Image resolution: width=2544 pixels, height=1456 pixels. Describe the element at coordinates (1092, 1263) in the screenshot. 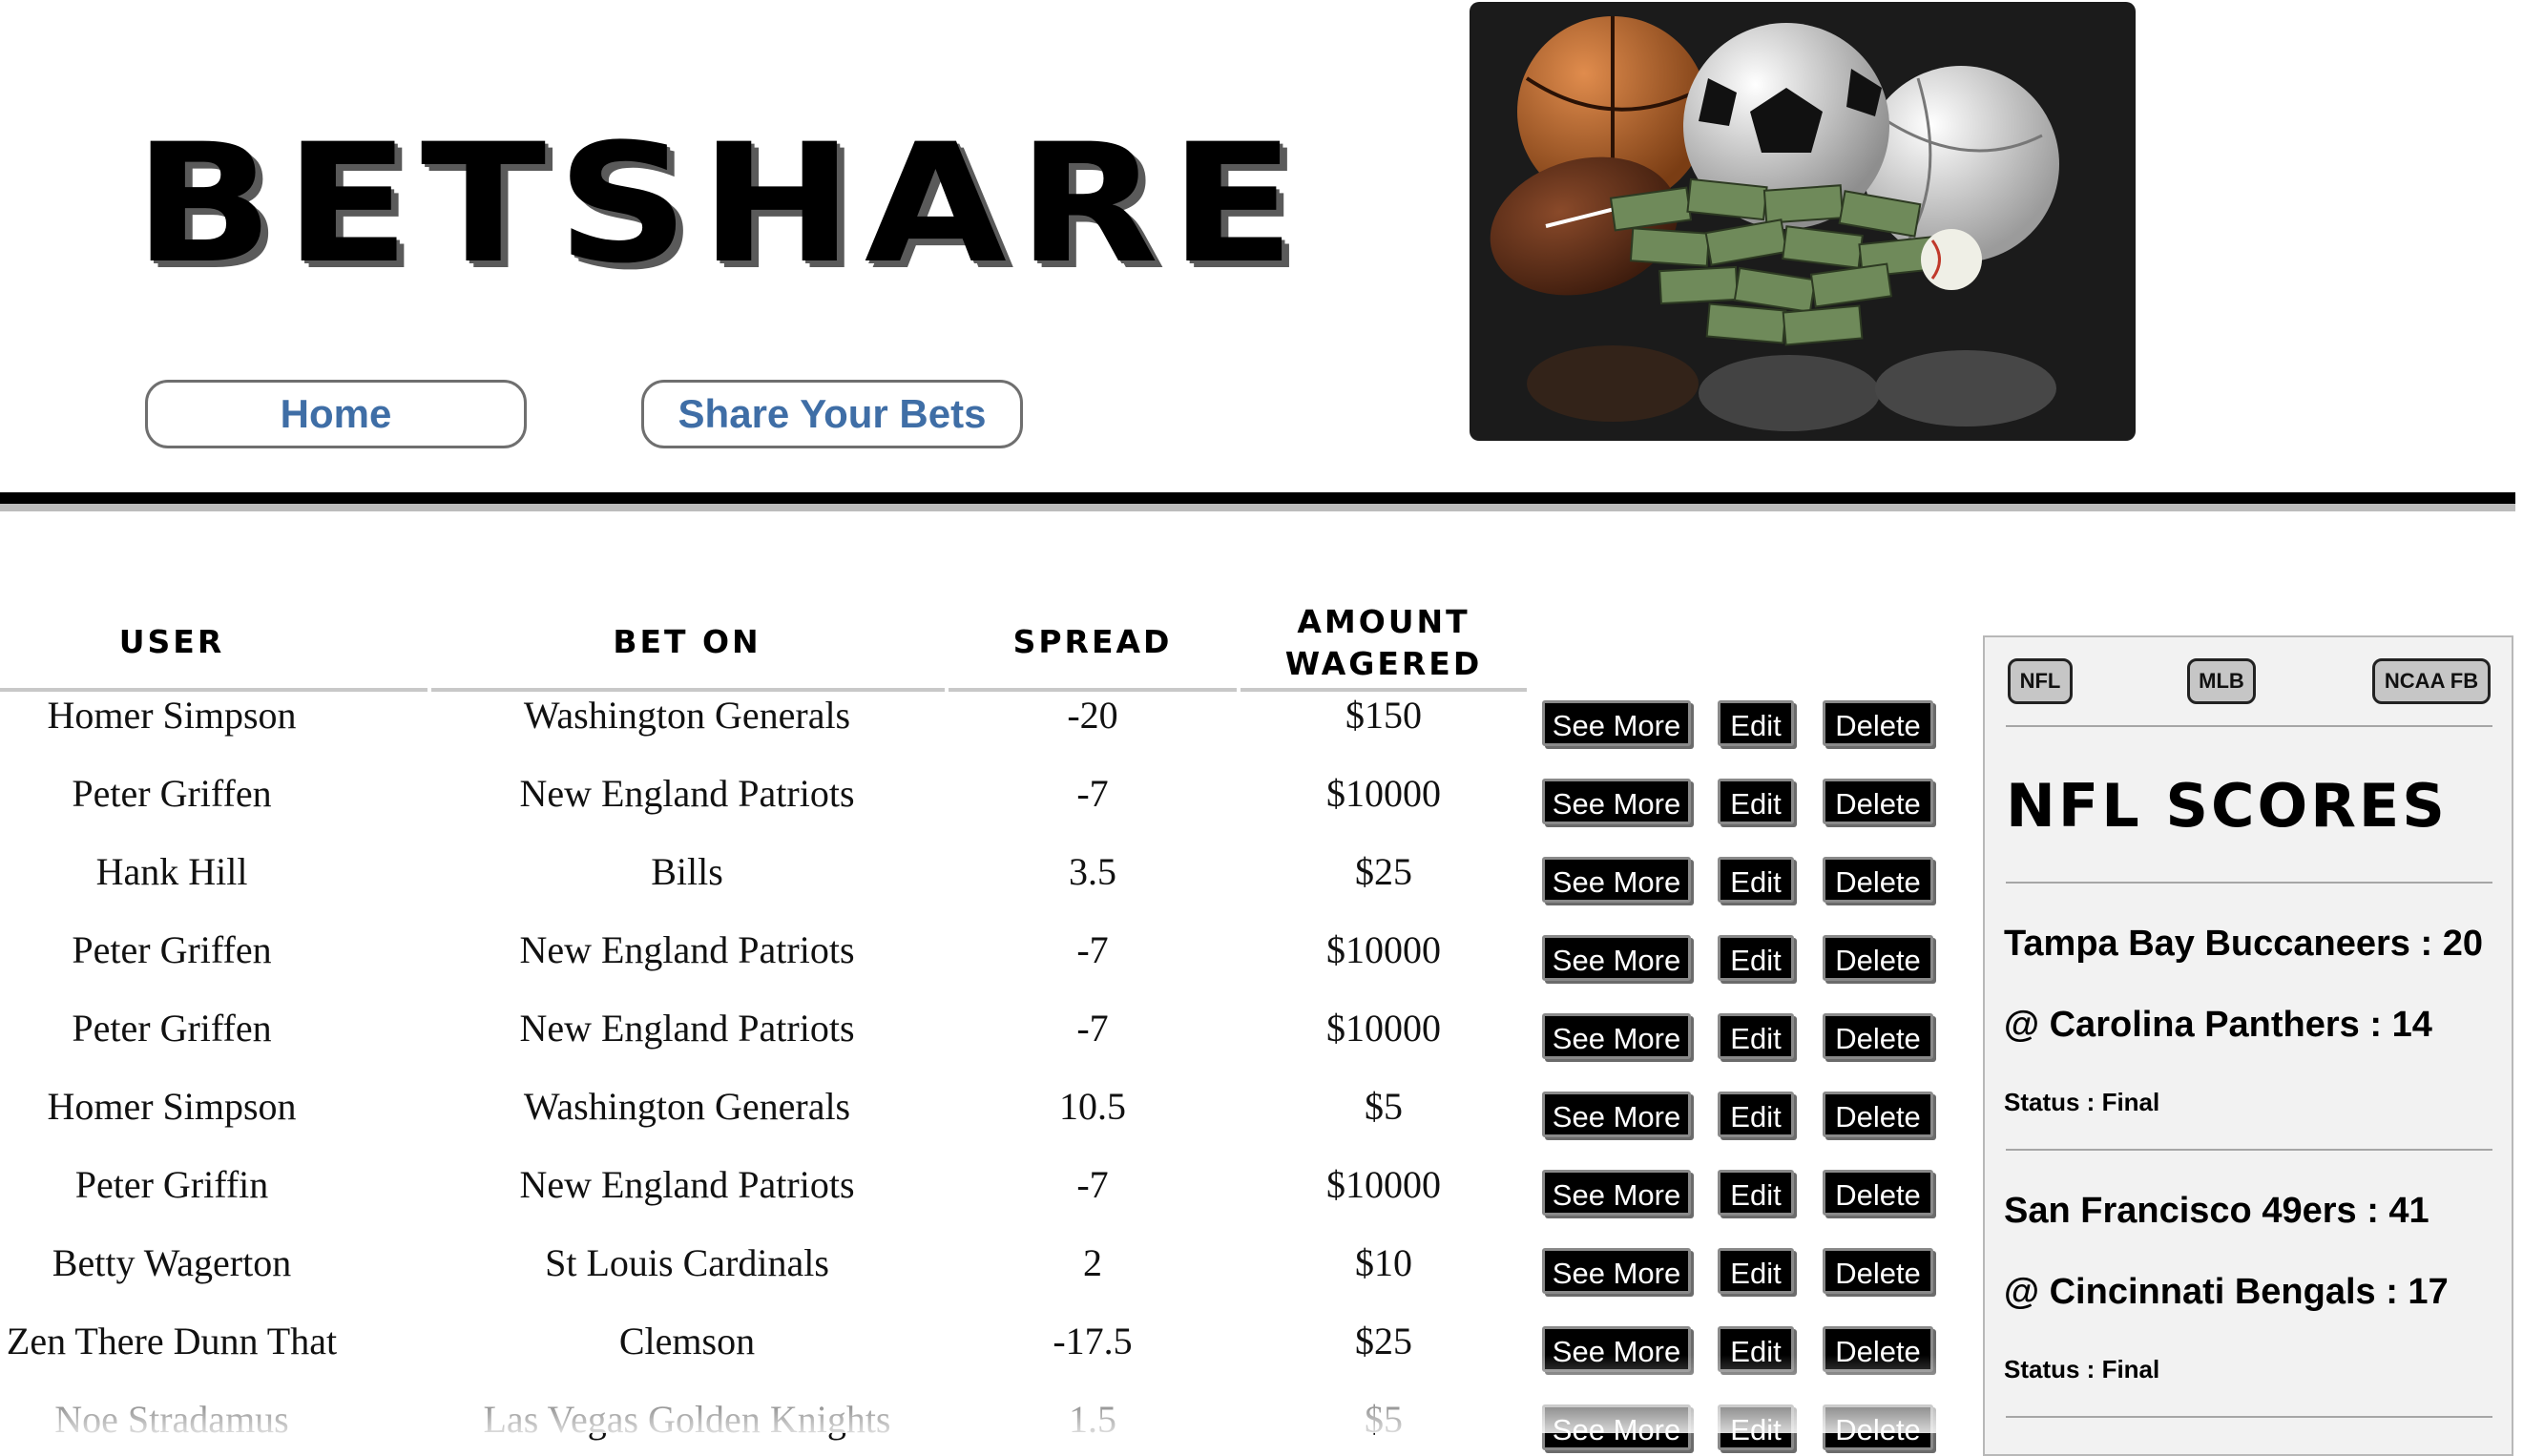

I see `cell-spread: 2` at that location.